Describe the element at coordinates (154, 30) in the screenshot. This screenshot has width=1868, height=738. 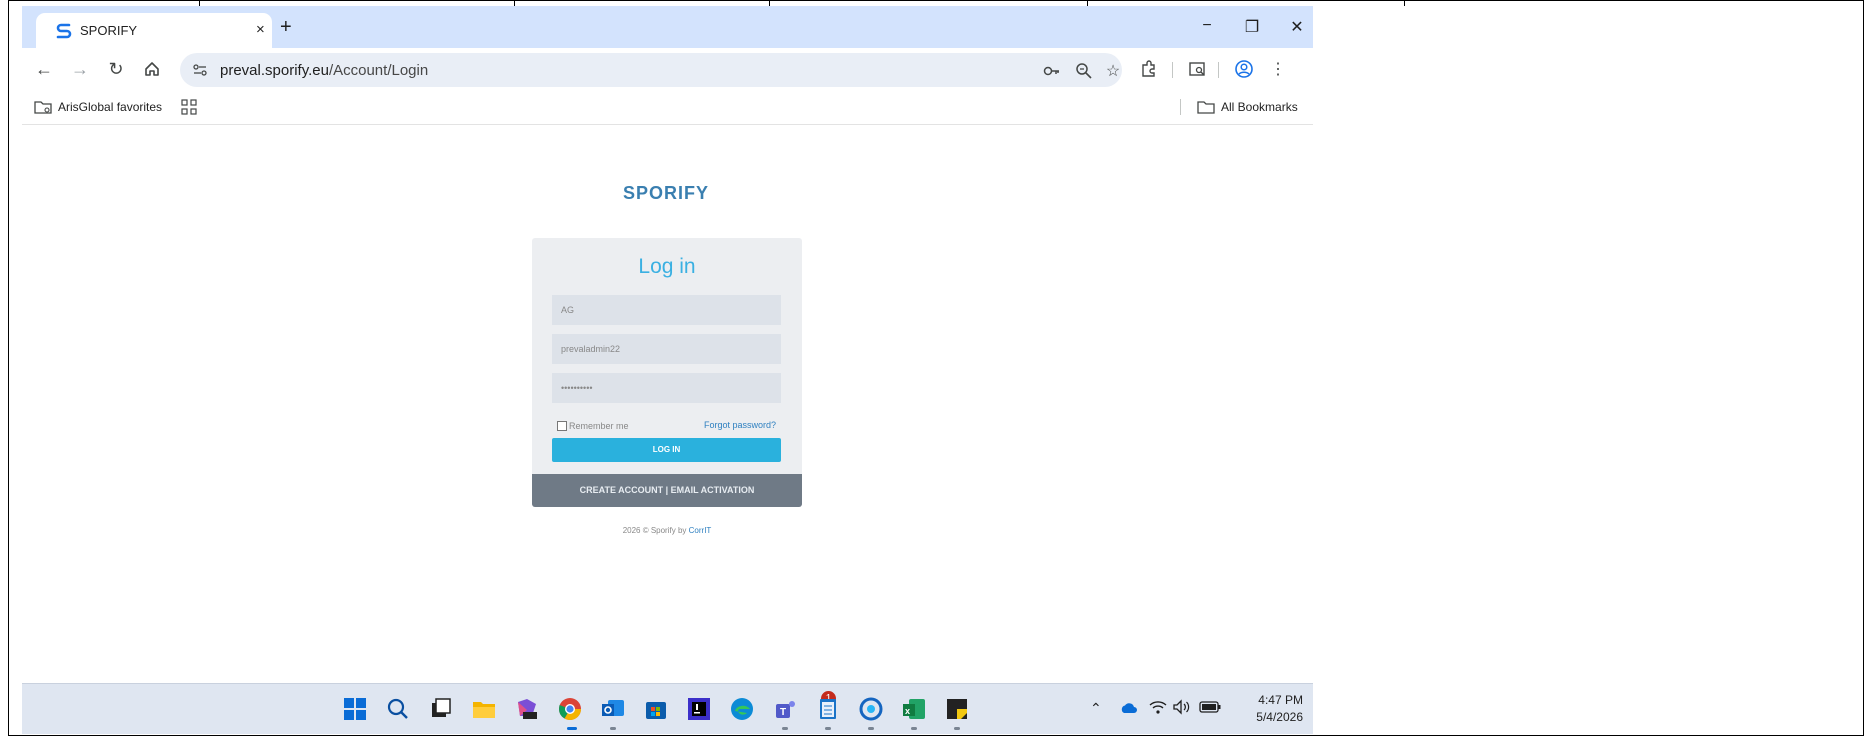
I see `browser-tab: SPORIFY ×` at that location.